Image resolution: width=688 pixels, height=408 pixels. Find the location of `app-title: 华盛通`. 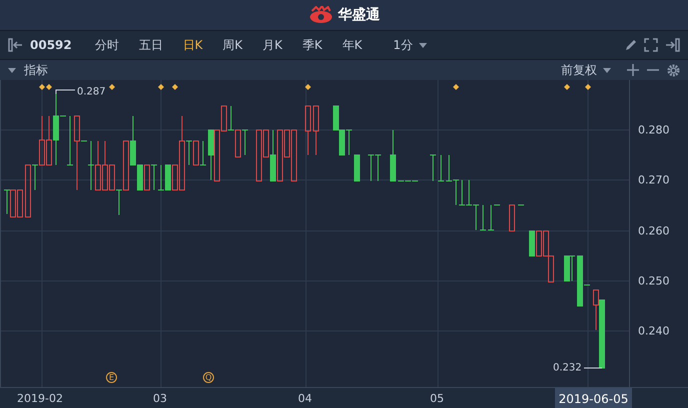

app-title: 华盛通 is located at coordinates (359, 15).